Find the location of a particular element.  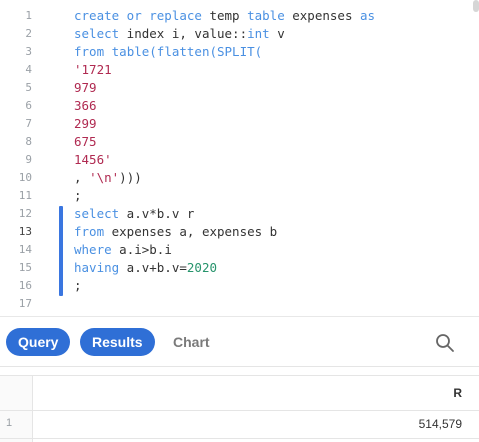

line-number: 17 is located at coordinates (25, 303).